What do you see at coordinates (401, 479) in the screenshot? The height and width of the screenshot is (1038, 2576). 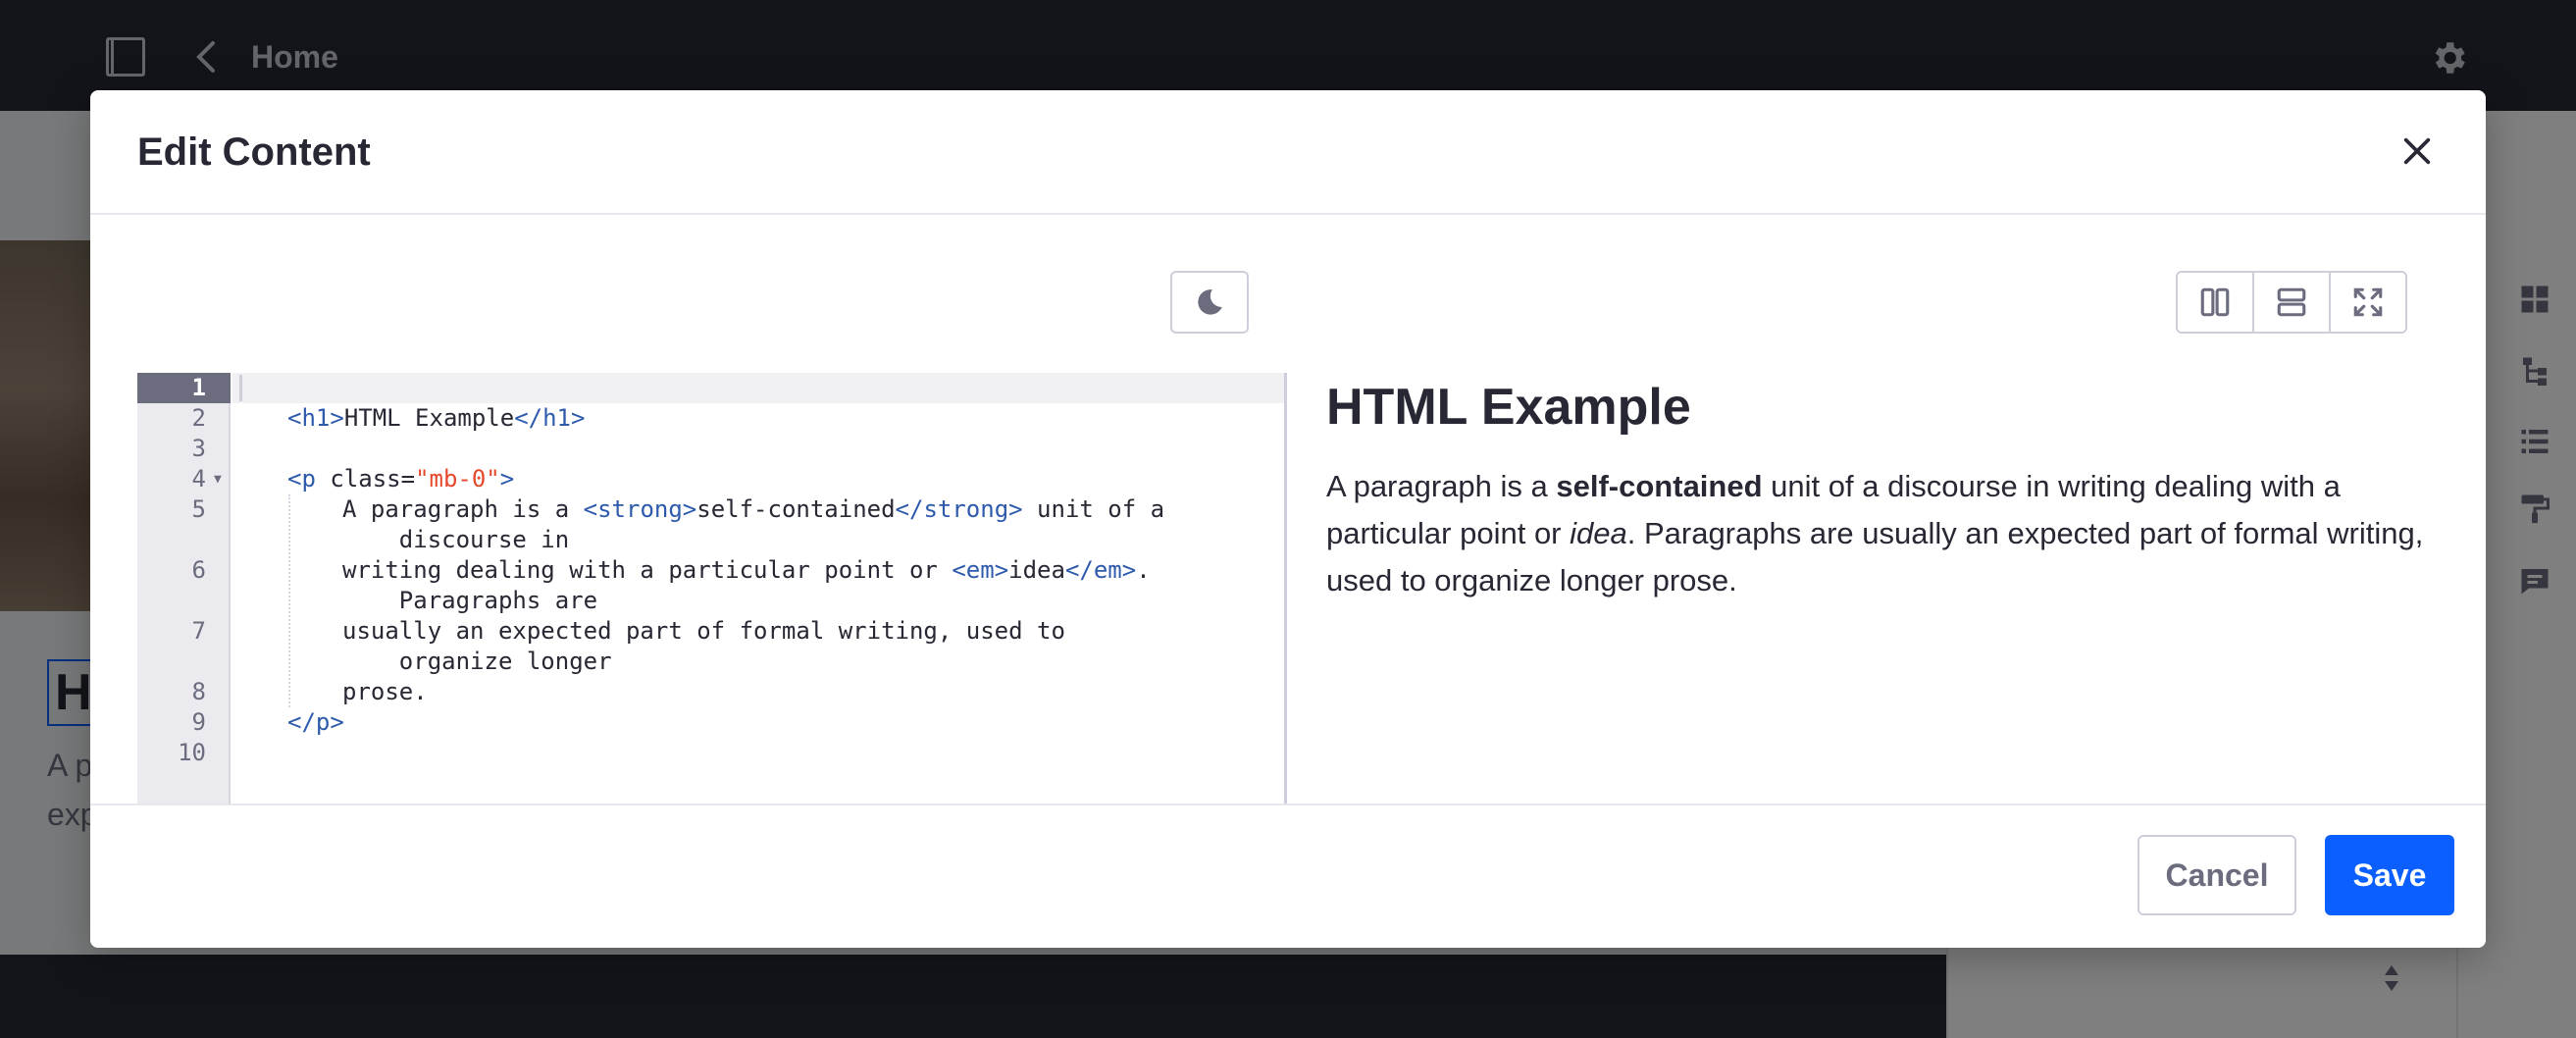 I see `code-line: <p class="mb-0">` at bounding box center [401, 479].